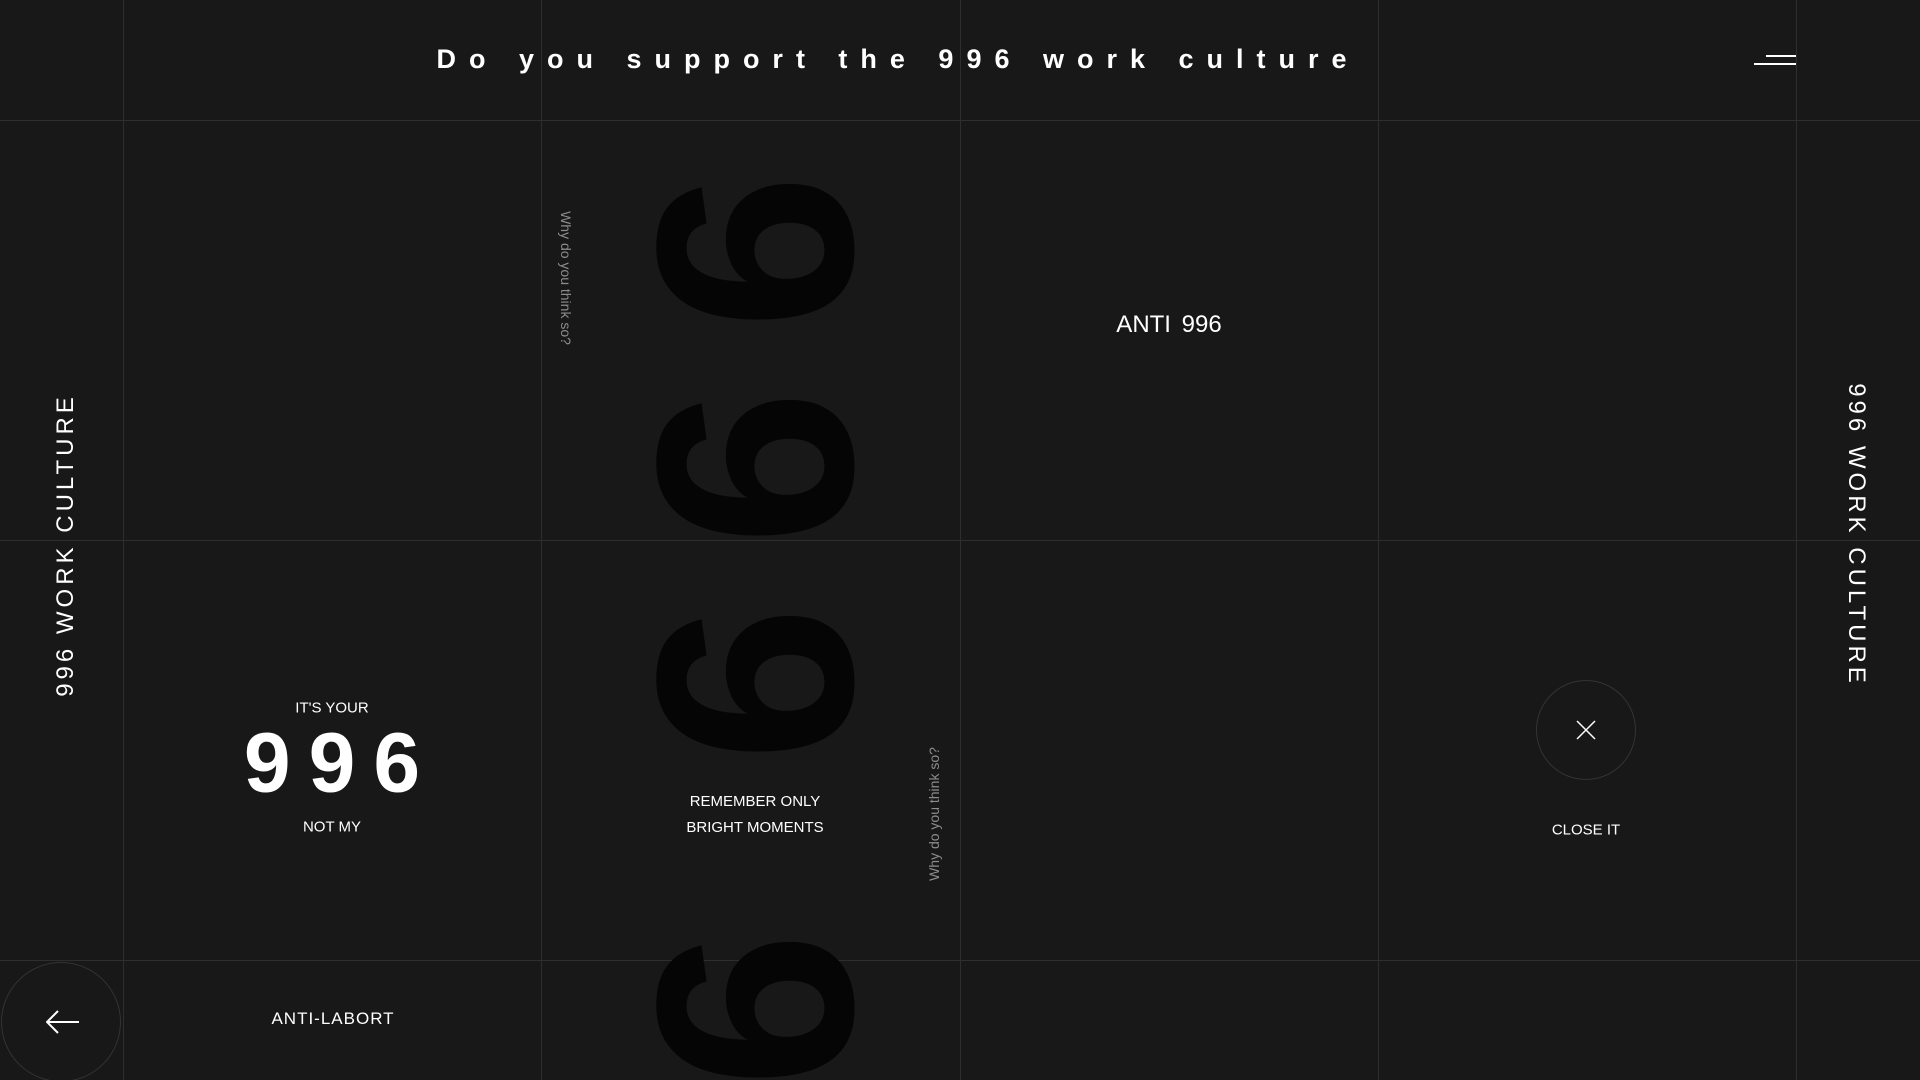 Image resolution: width=1920 pixels, height=1080 pixels. Describe the element at coordinates (1586, 830) in the screenshot. I see `close-label: CLOSE IT` at that location.